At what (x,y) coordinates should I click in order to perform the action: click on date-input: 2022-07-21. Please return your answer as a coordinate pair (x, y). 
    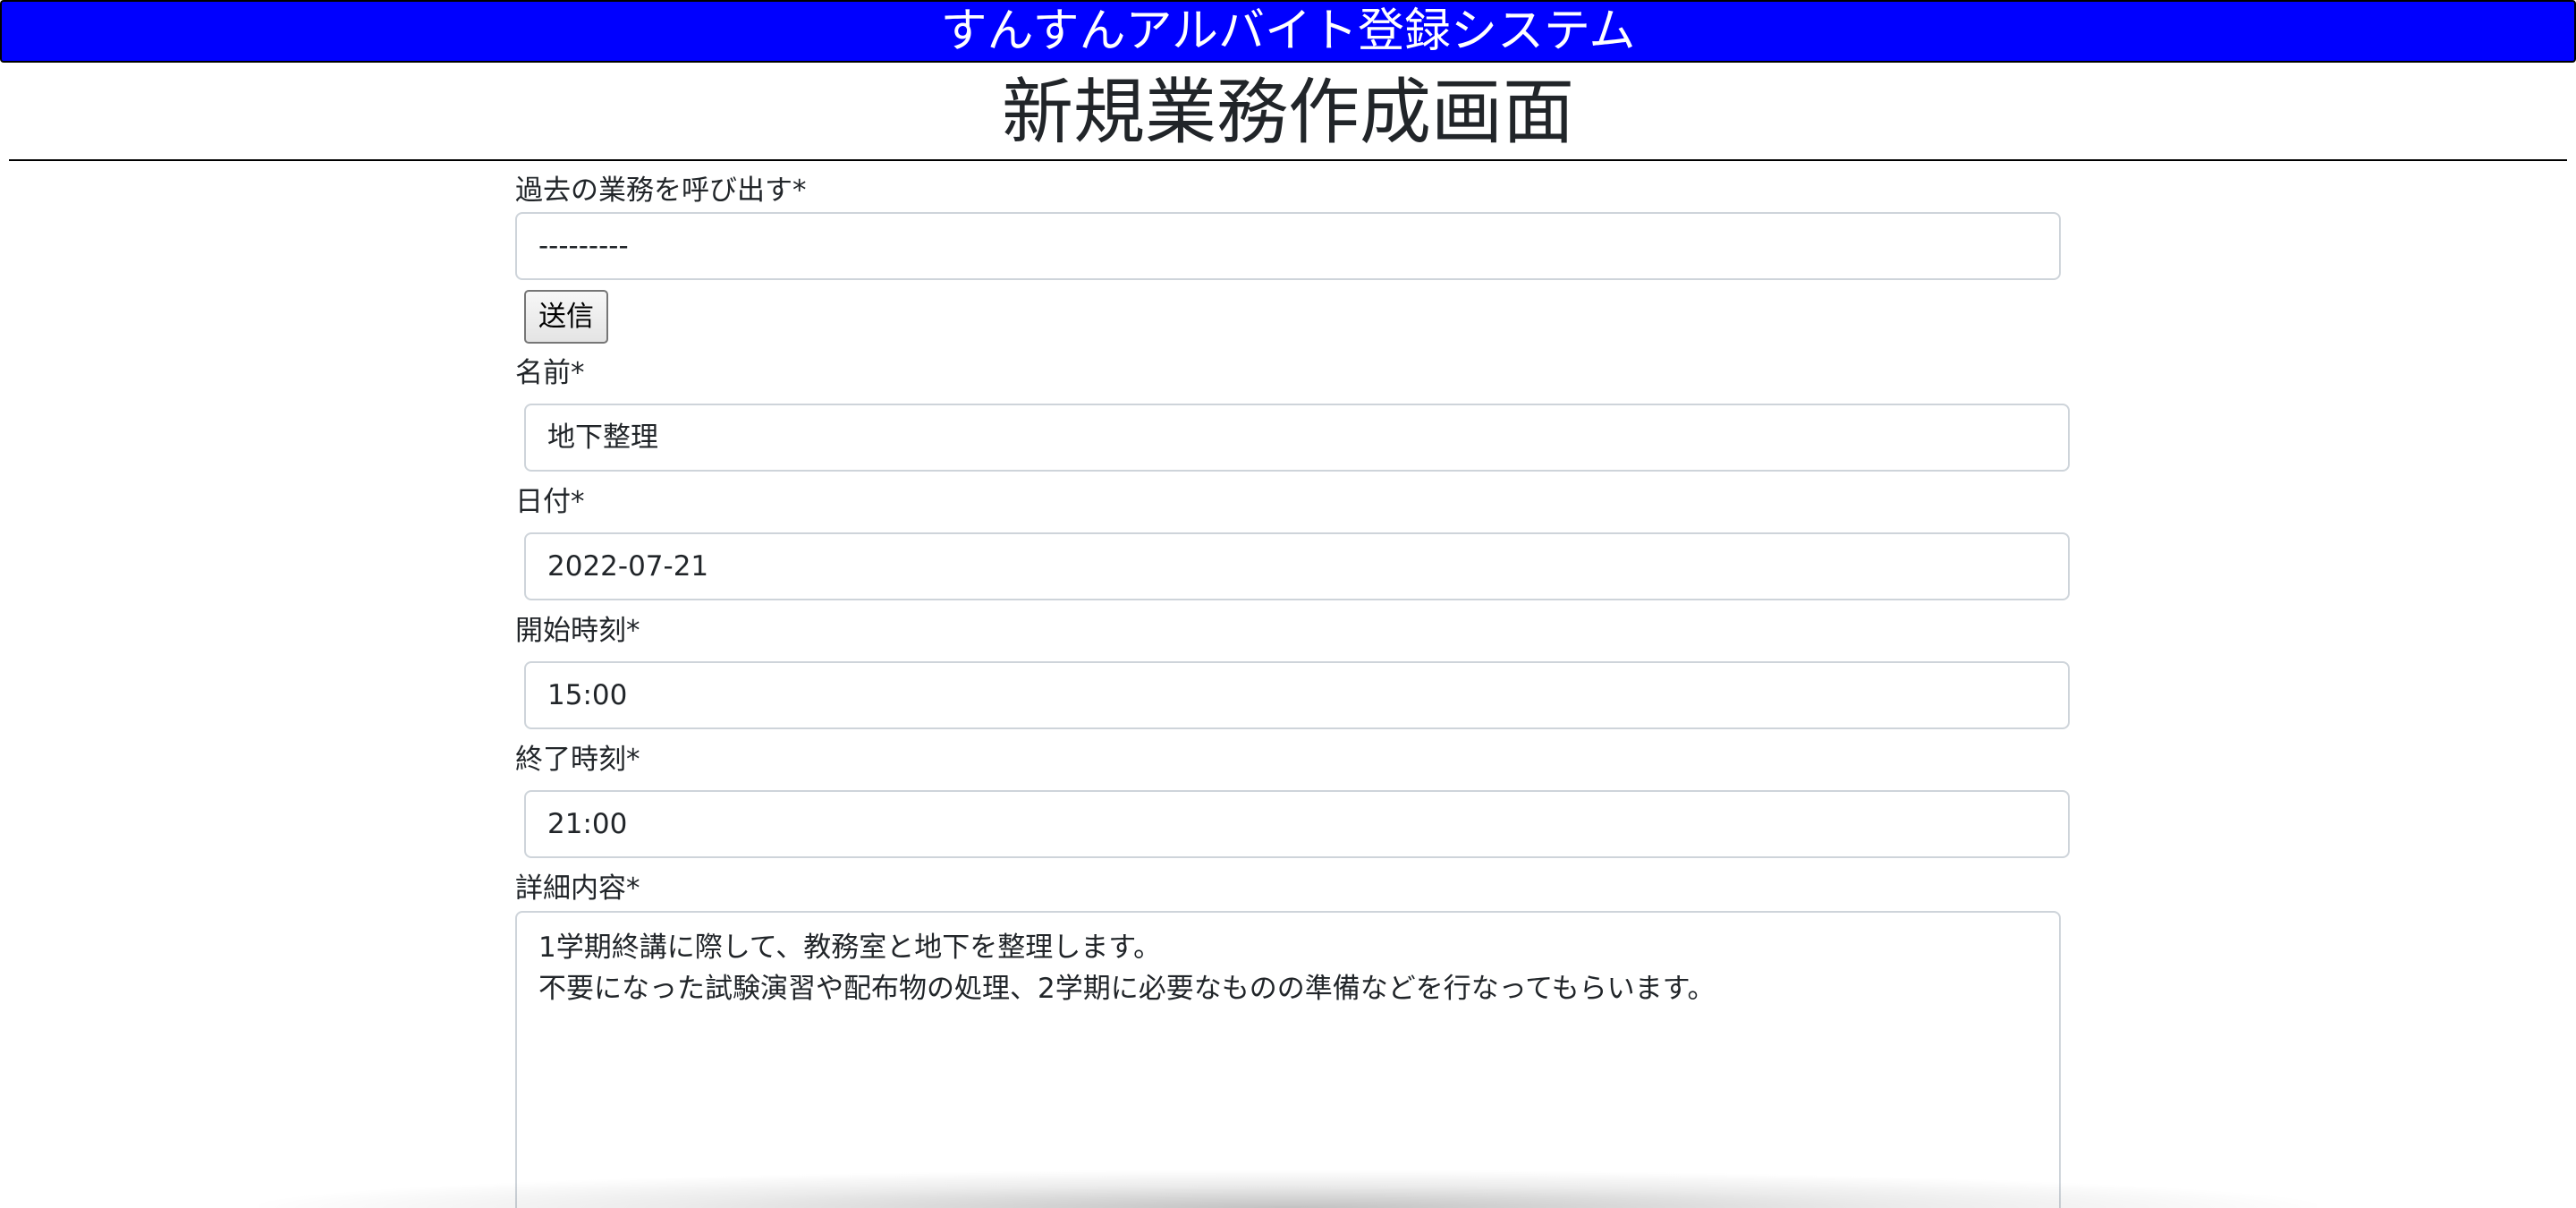
    Looking at the image, I should click on (1297, 566).